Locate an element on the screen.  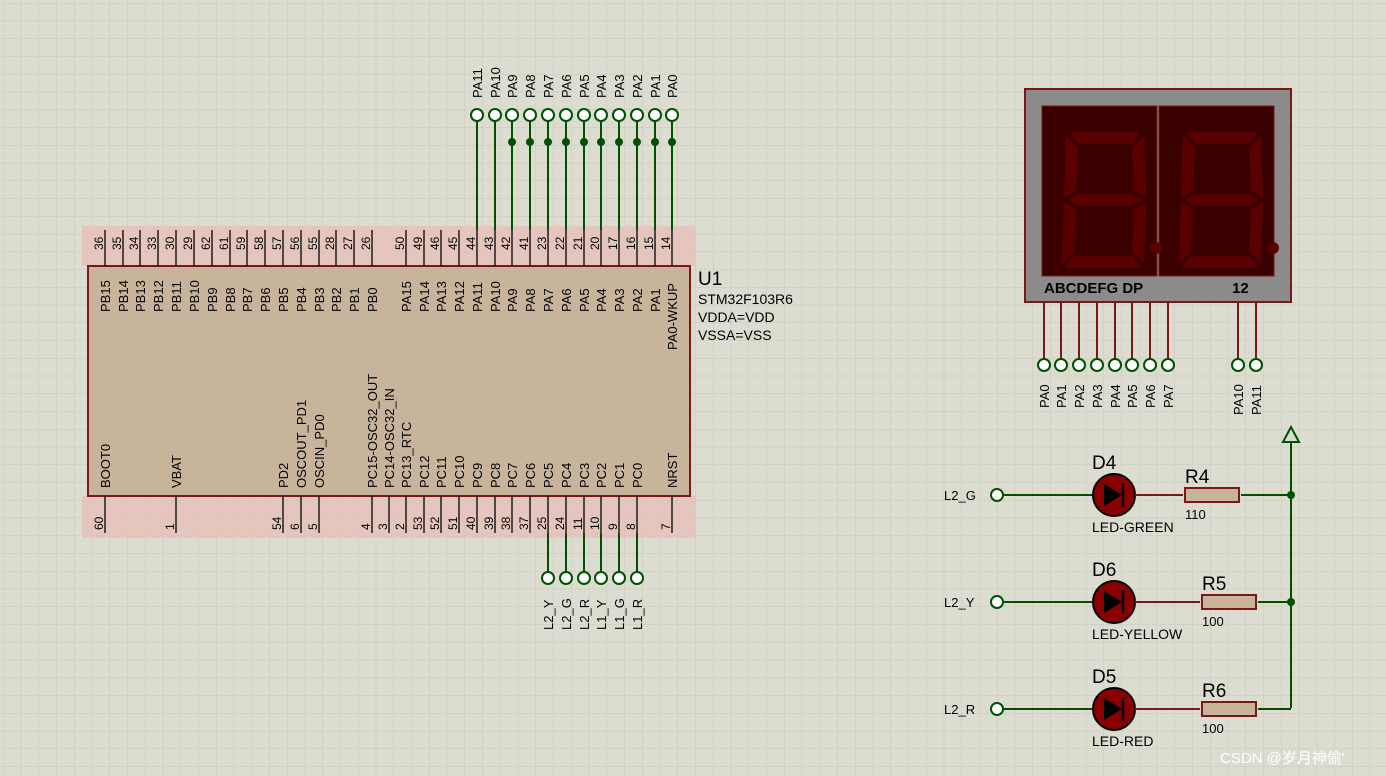
pin-number: 3 is located at coordinates (383, 526).